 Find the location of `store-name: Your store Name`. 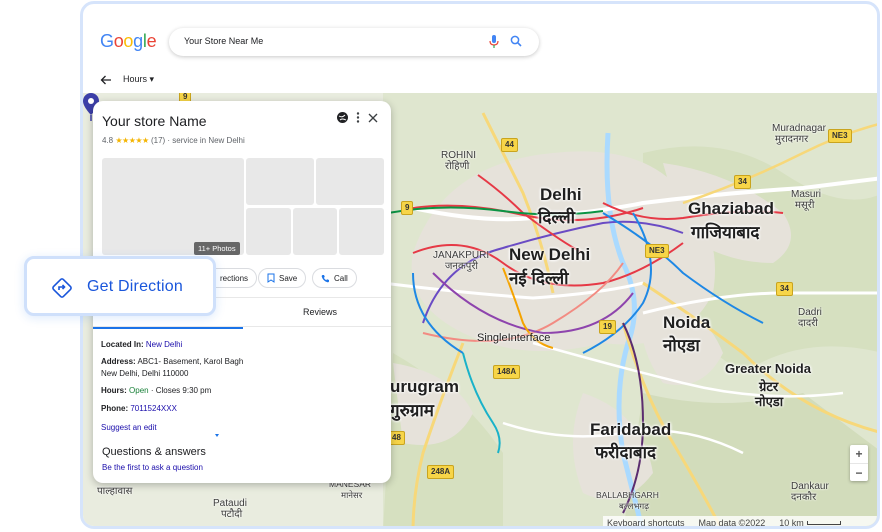

store-name: Your store Name is located at coordinates (154, 121).